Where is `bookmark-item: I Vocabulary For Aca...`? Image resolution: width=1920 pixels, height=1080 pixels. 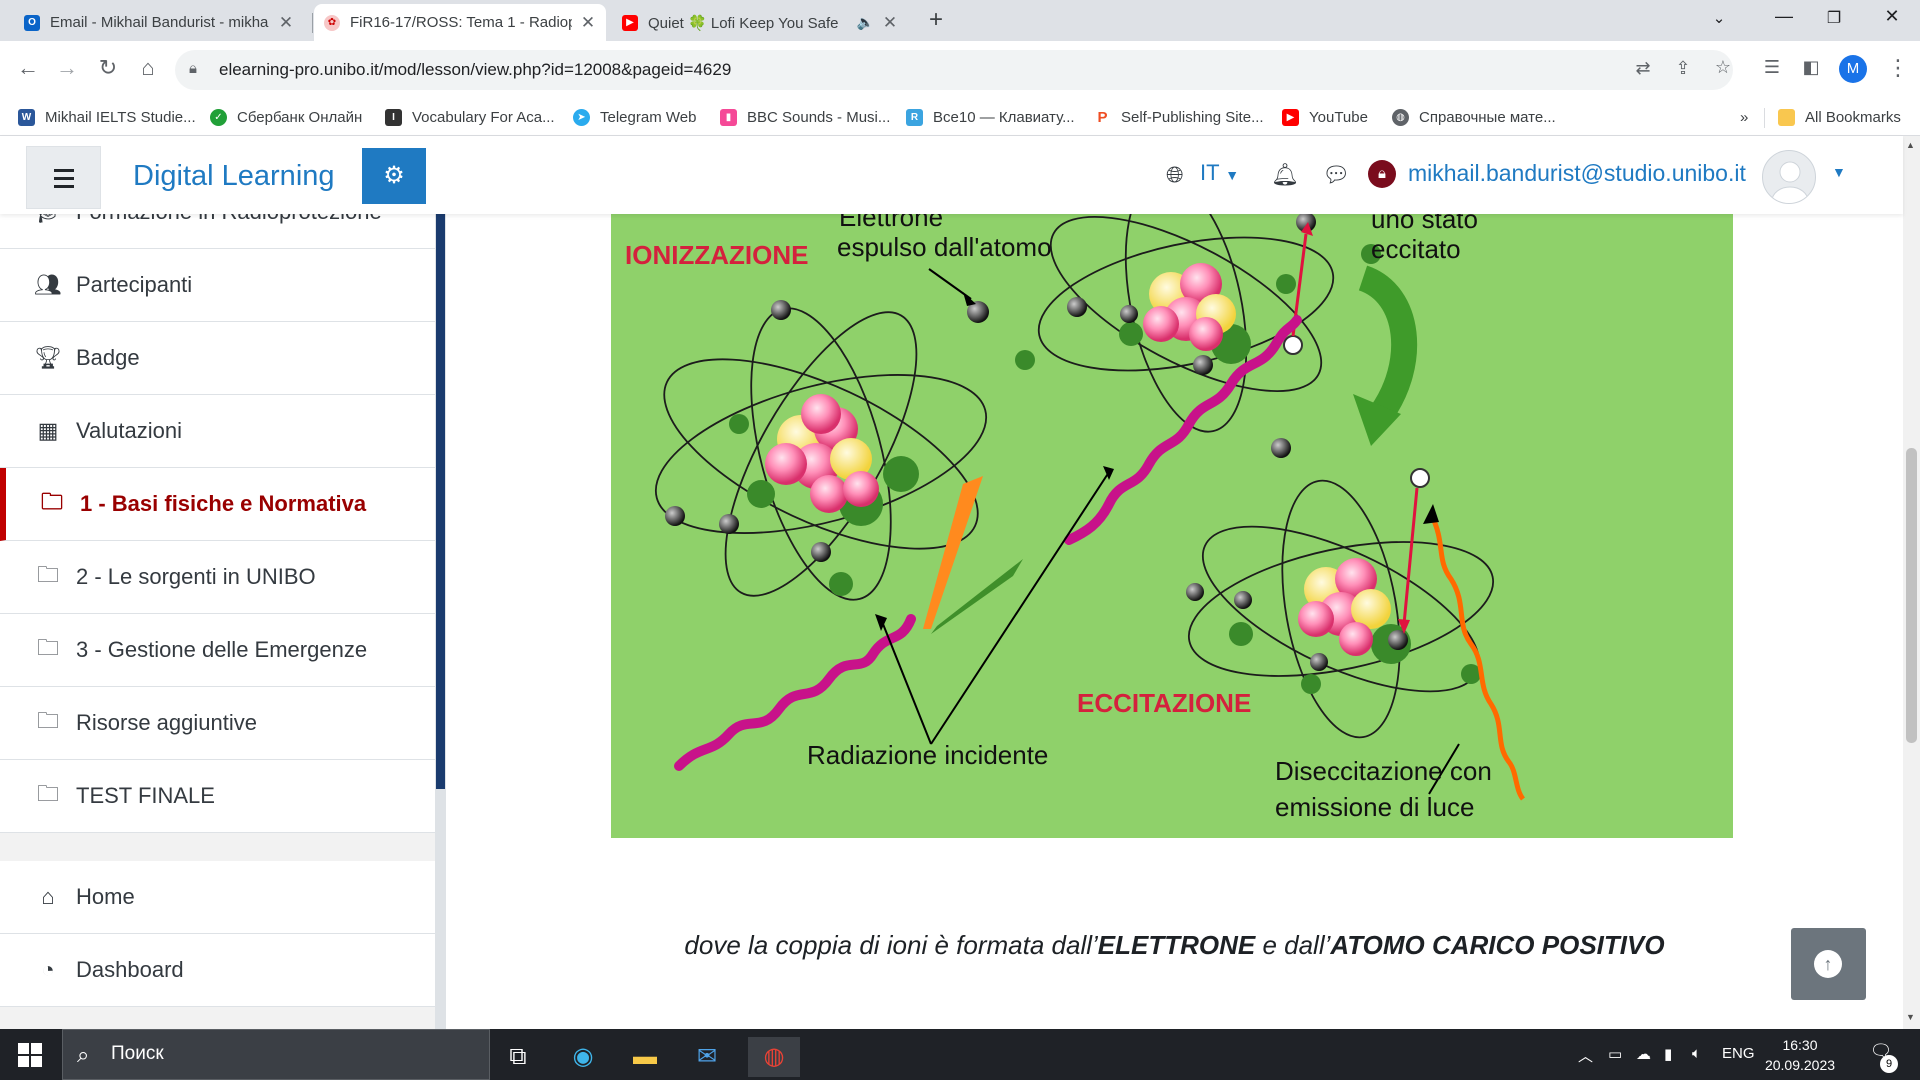
bookmark-item: I Vocabulary For Aca... is located at coordinates (470, 117).